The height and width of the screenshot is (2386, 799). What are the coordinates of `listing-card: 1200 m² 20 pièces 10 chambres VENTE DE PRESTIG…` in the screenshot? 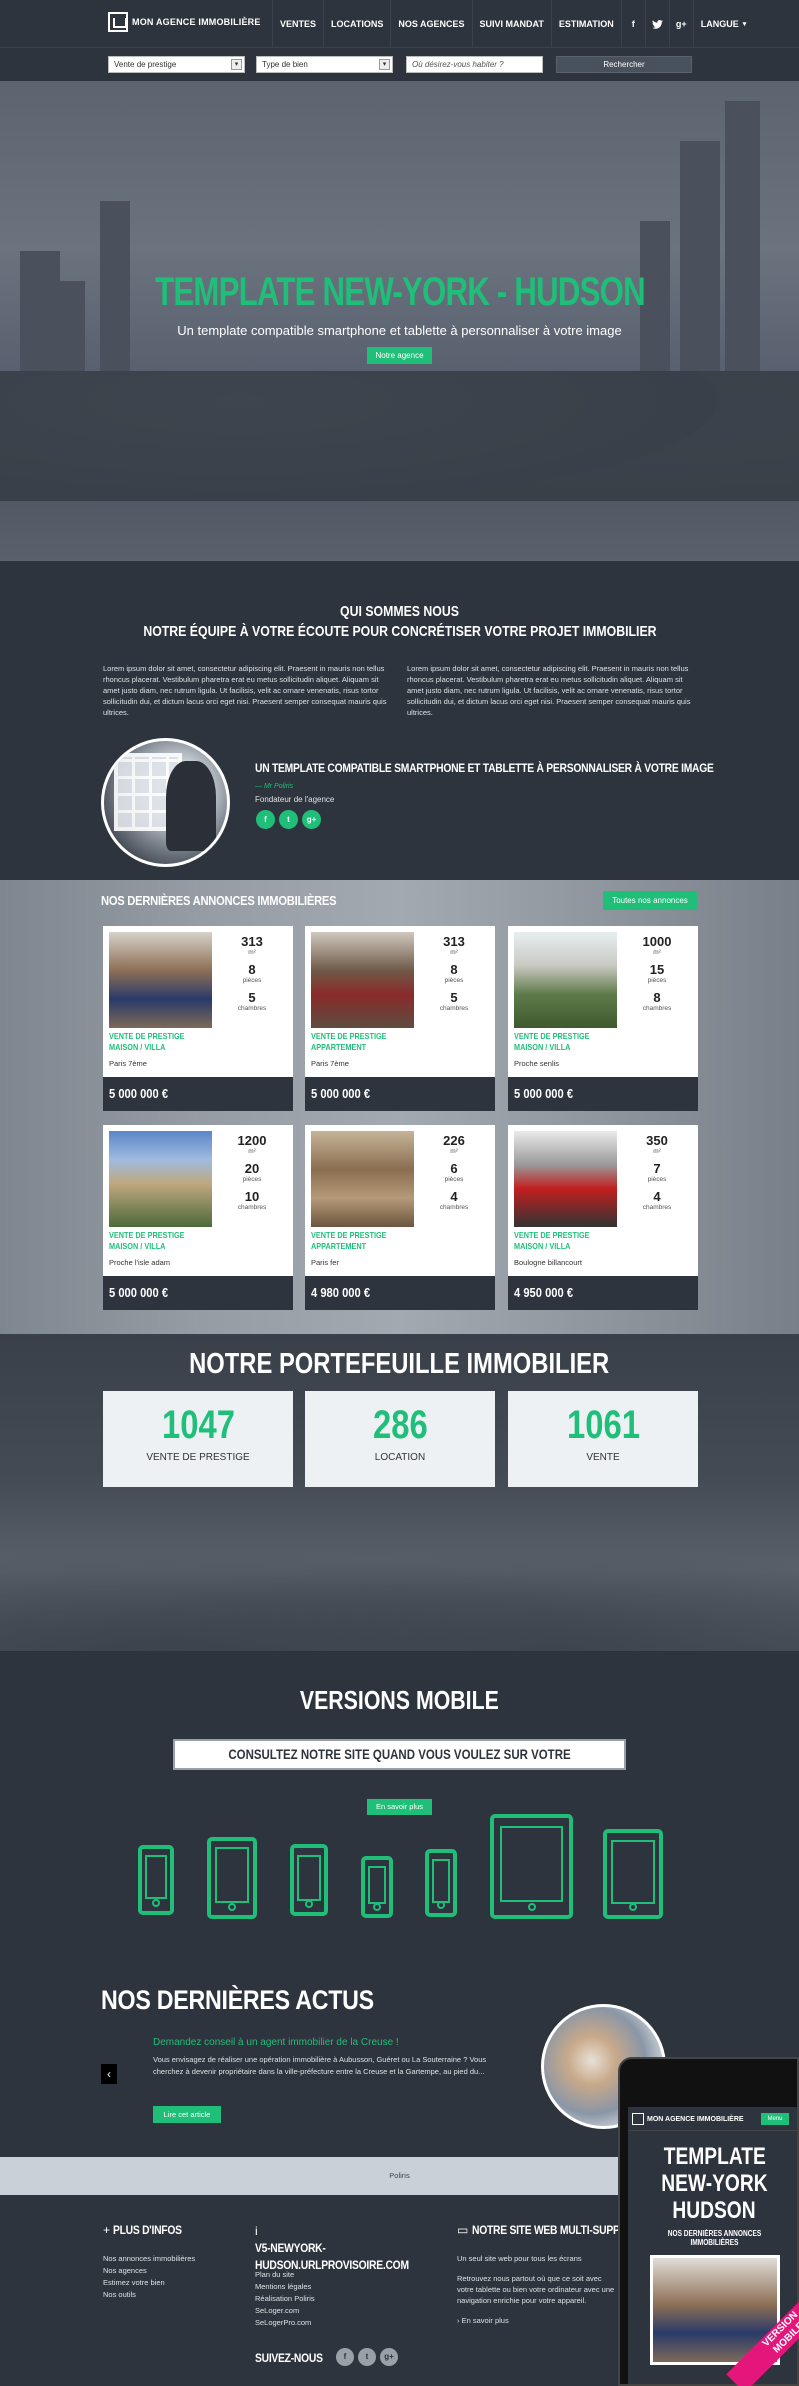 It's located at (198, 1217).